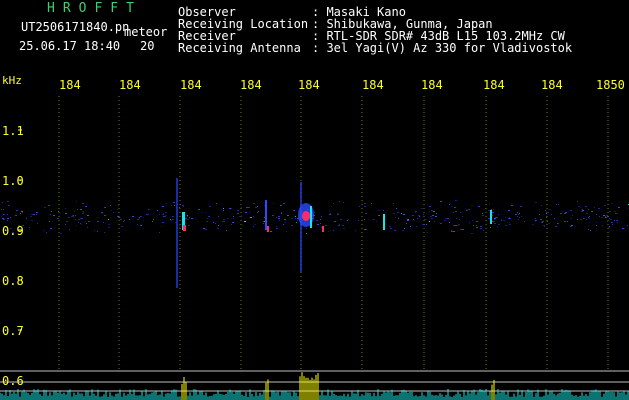 The image size is (629, 400). Describe the element at coordinates (94, 8) in the screenshot. I see `app-brand: HROFFT` at that location.